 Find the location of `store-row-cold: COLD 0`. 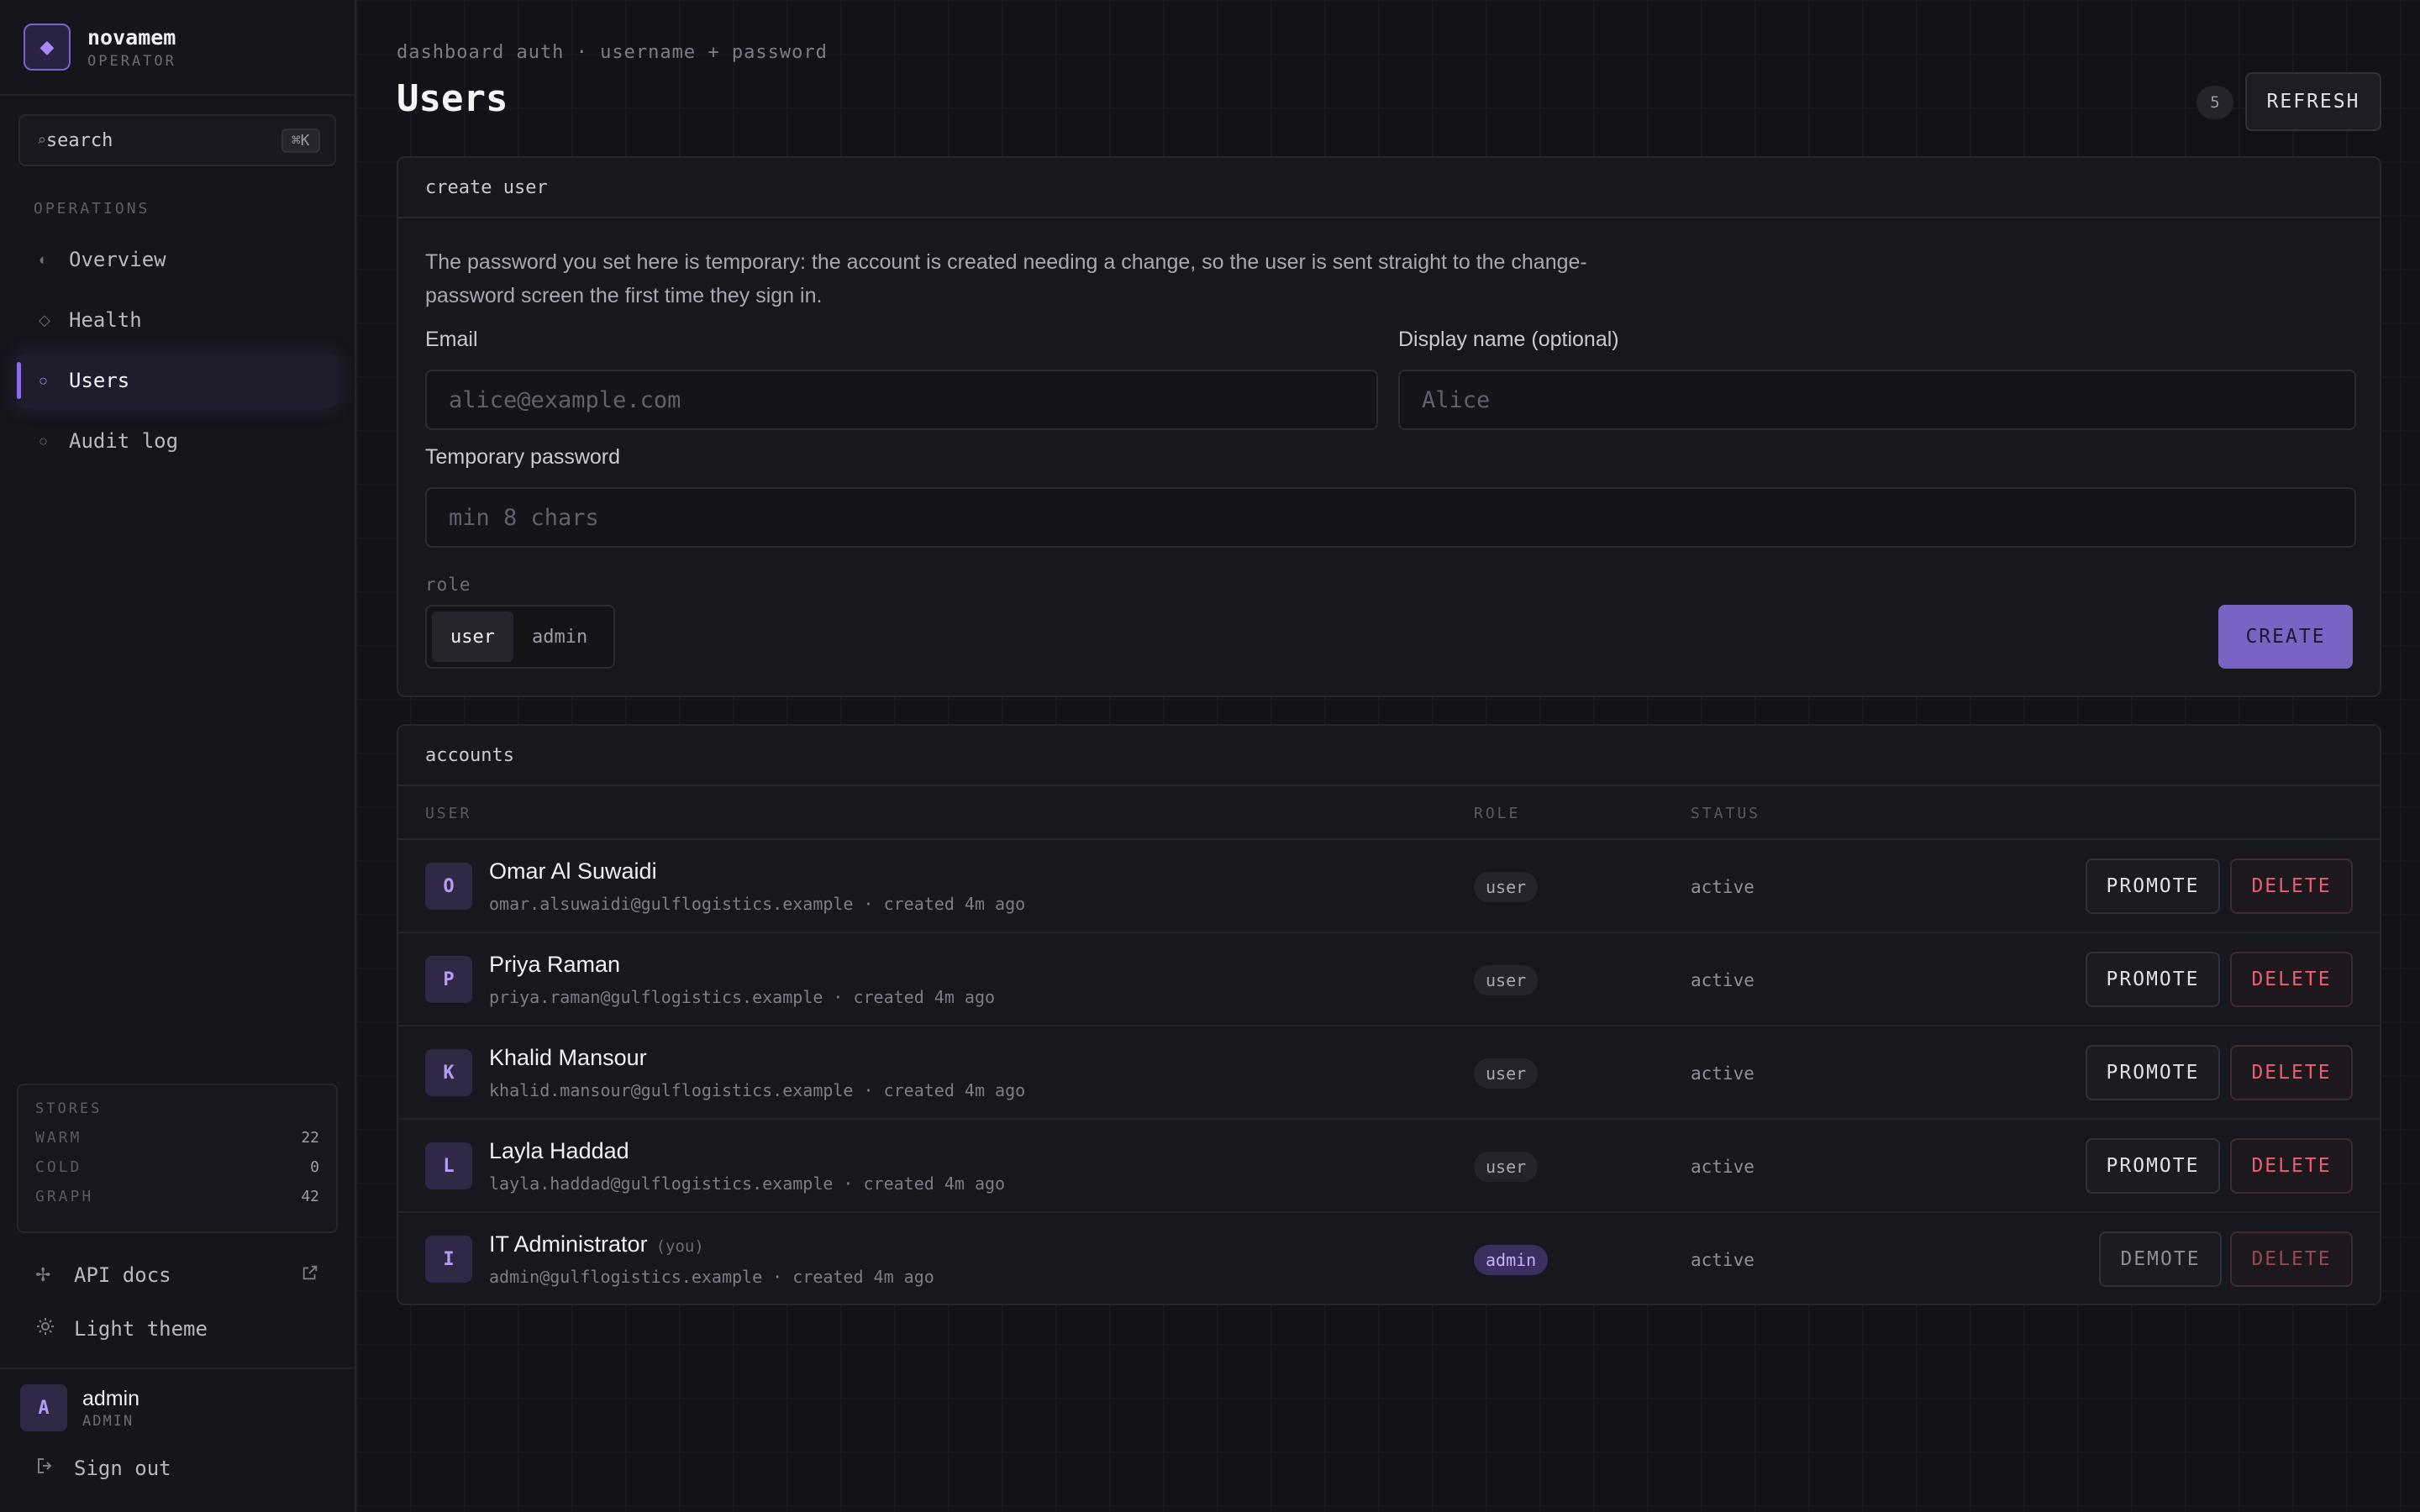

store-row-cold: COLD 0 is located at coordinates (177, 1167).